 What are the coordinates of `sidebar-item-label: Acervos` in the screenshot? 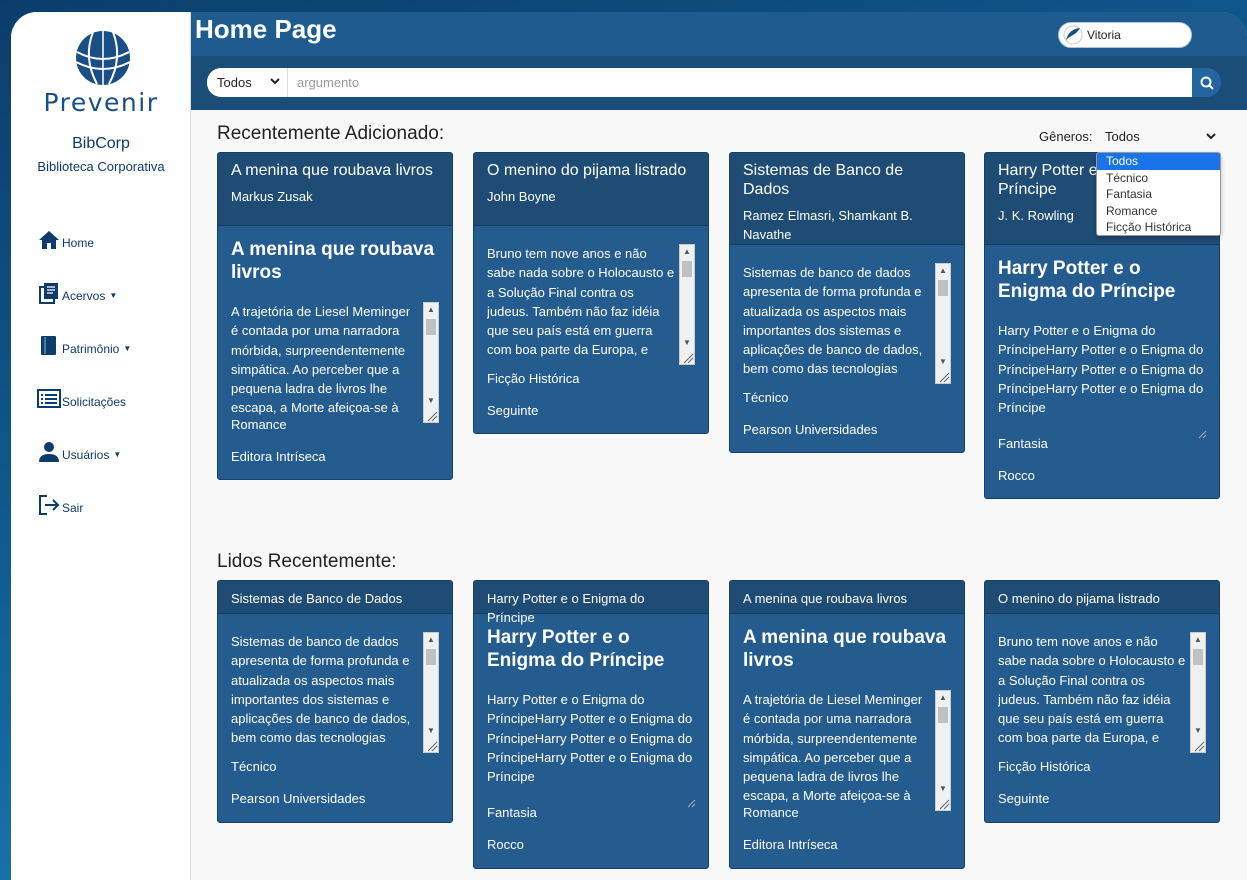 It's located at (84, 296).